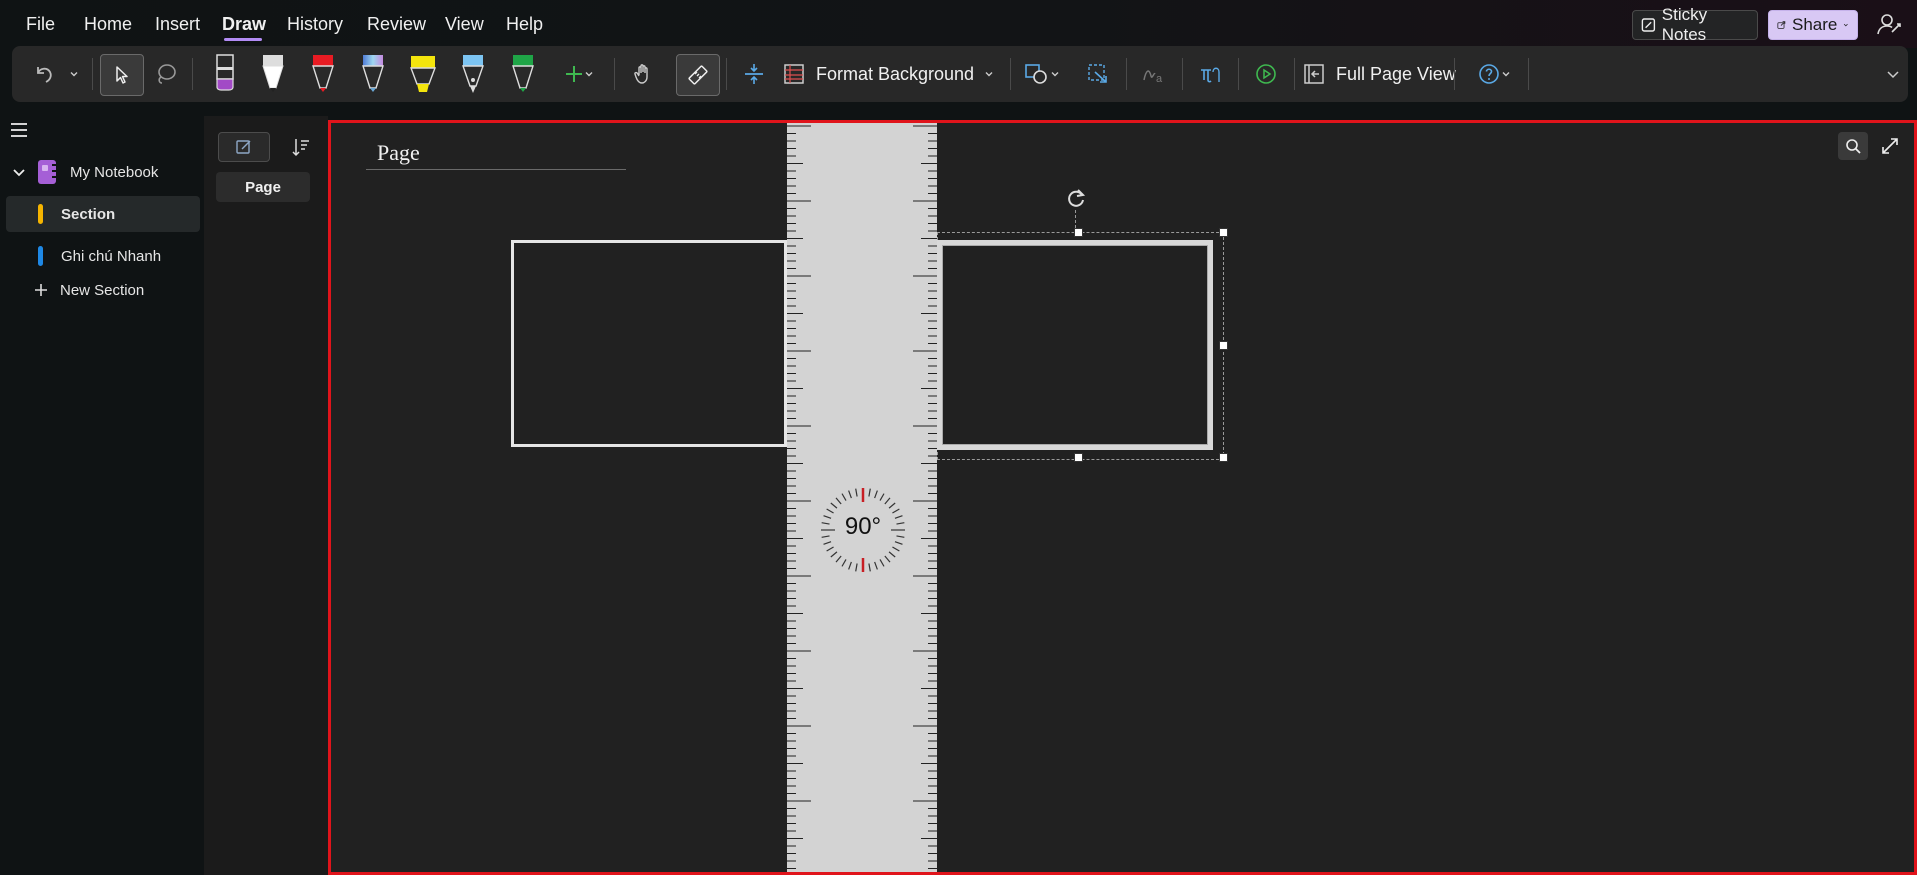 This screenshot has height=875, width=1917. Describe the element at coordinates (891, 74) in the screenshot. I see `format-background-button: Format Background` at that location.